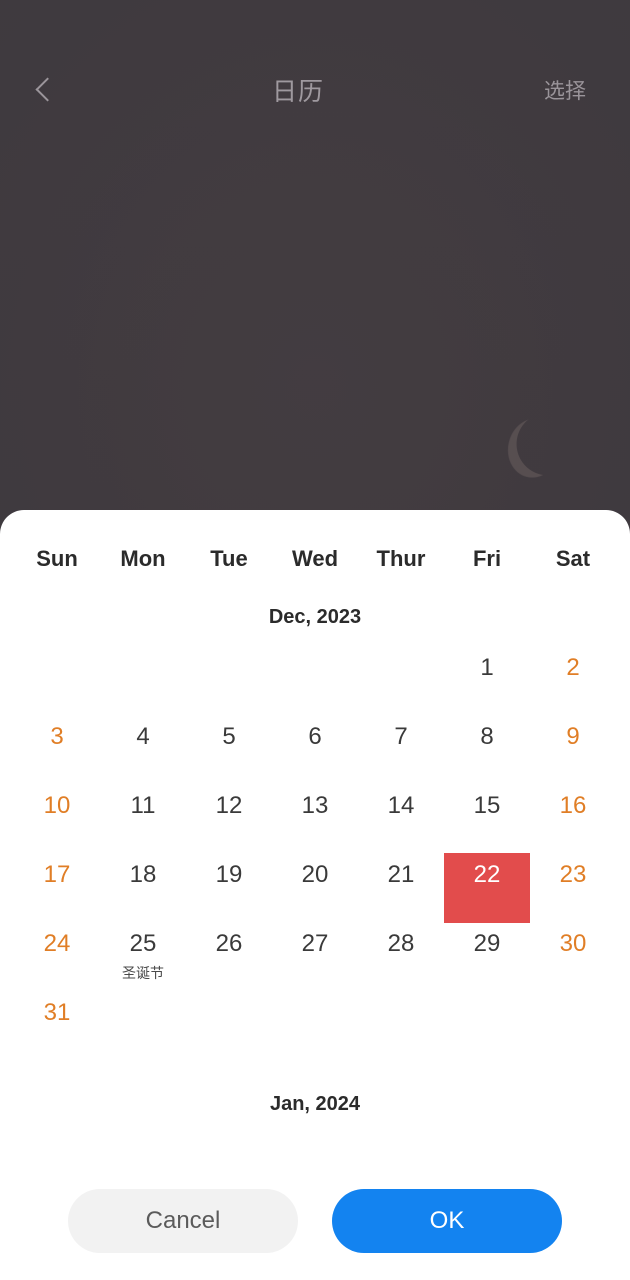 The image size is (630, 1280). I want to click on day-number: 22, so click(487, 874).